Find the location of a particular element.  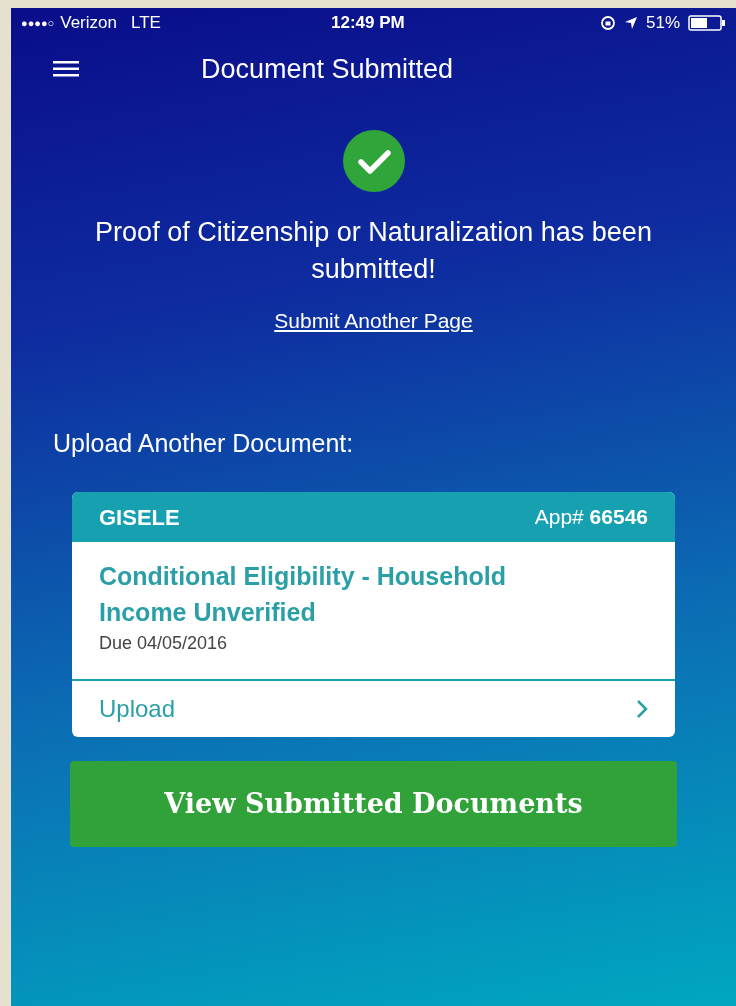

network-type: LTE is located at coordinates (145, 23).